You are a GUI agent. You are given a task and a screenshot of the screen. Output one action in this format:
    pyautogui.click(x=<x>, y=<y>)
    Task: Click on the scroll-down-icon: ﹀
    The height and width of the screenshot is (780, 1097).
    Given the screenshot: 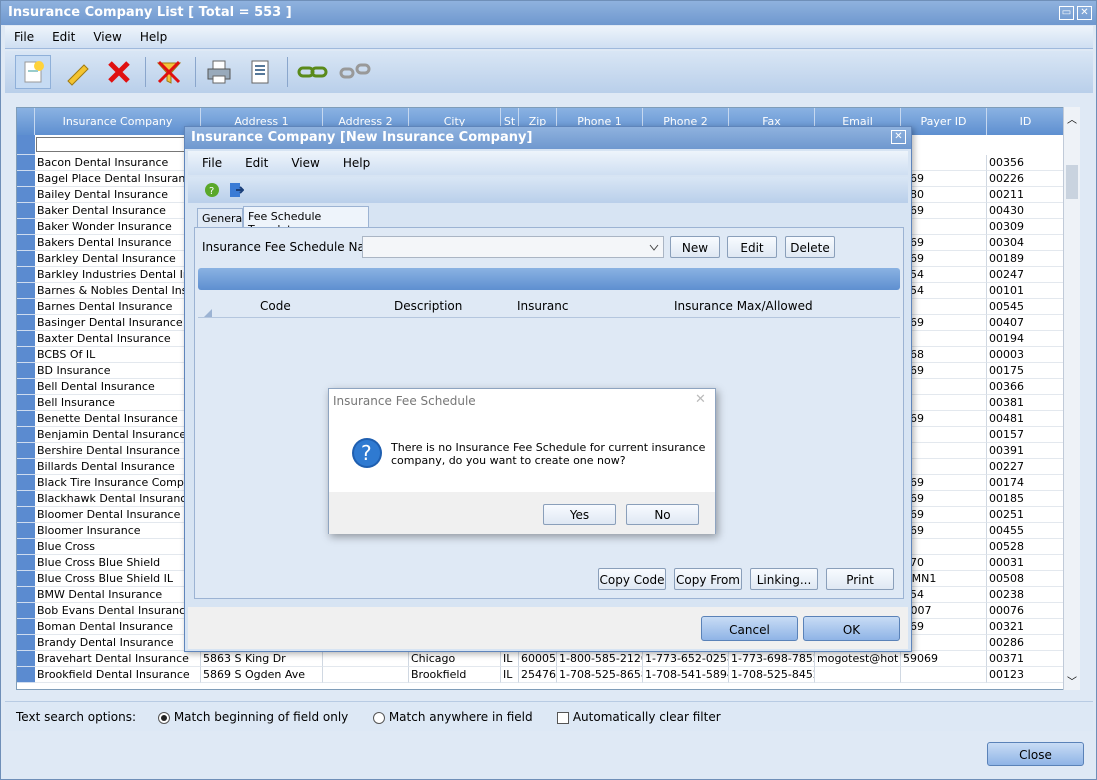 What is the action you would take?
    pyautogui.click(x=1072, y=680)
    